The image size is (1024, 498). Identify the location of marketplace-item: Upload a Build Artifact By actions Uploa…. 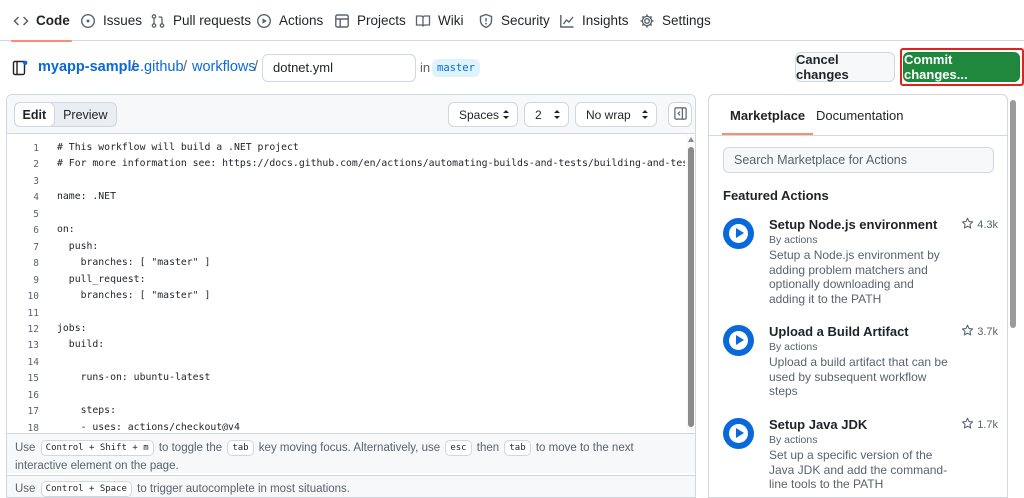
(860, 364).